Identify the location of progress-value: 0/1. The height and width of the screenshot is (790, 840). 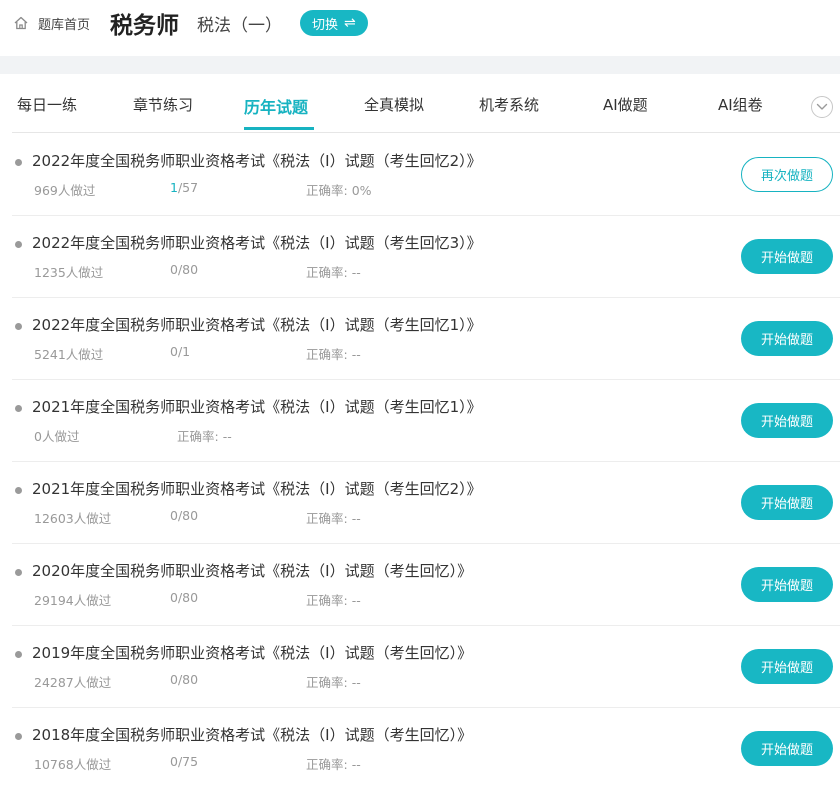
(180, 351).